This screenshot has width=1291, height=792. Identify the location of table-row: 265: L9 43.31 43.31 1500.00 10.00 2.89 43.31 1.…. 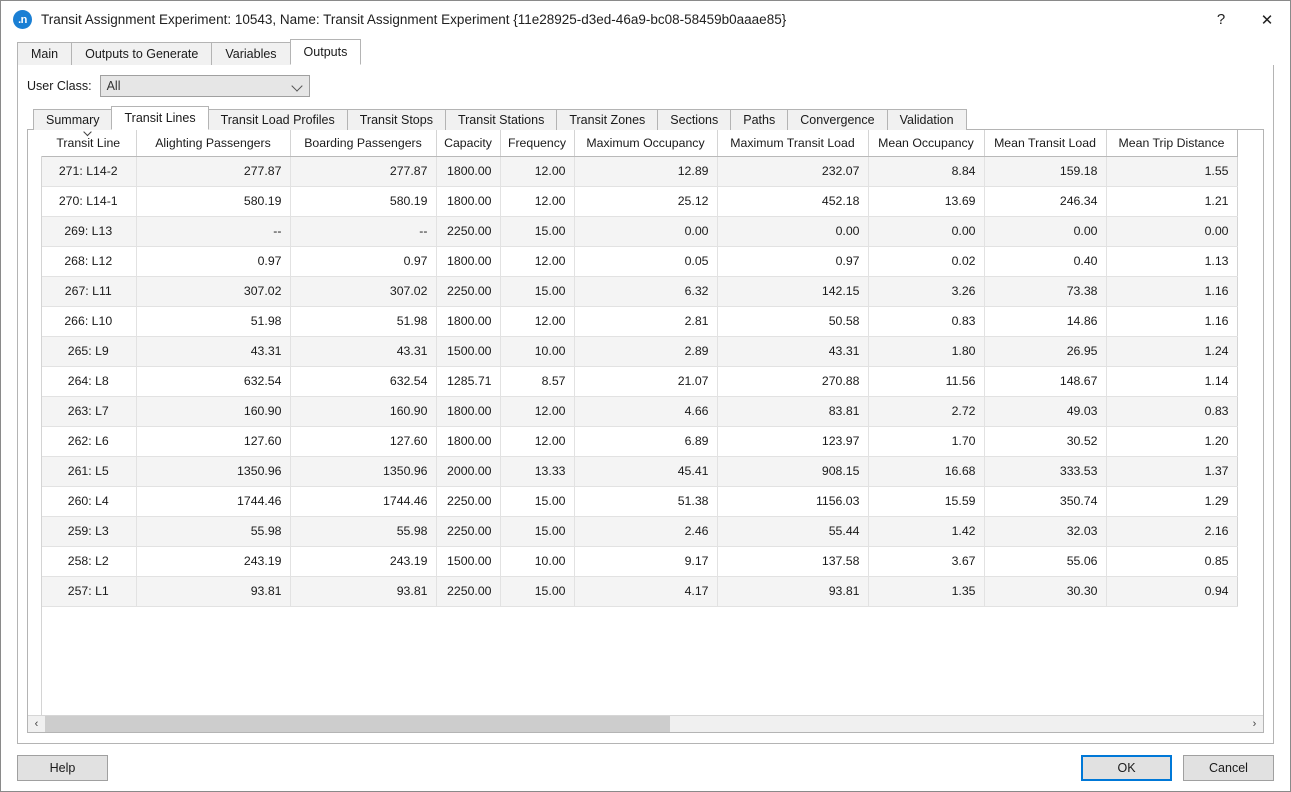
(639, 351).